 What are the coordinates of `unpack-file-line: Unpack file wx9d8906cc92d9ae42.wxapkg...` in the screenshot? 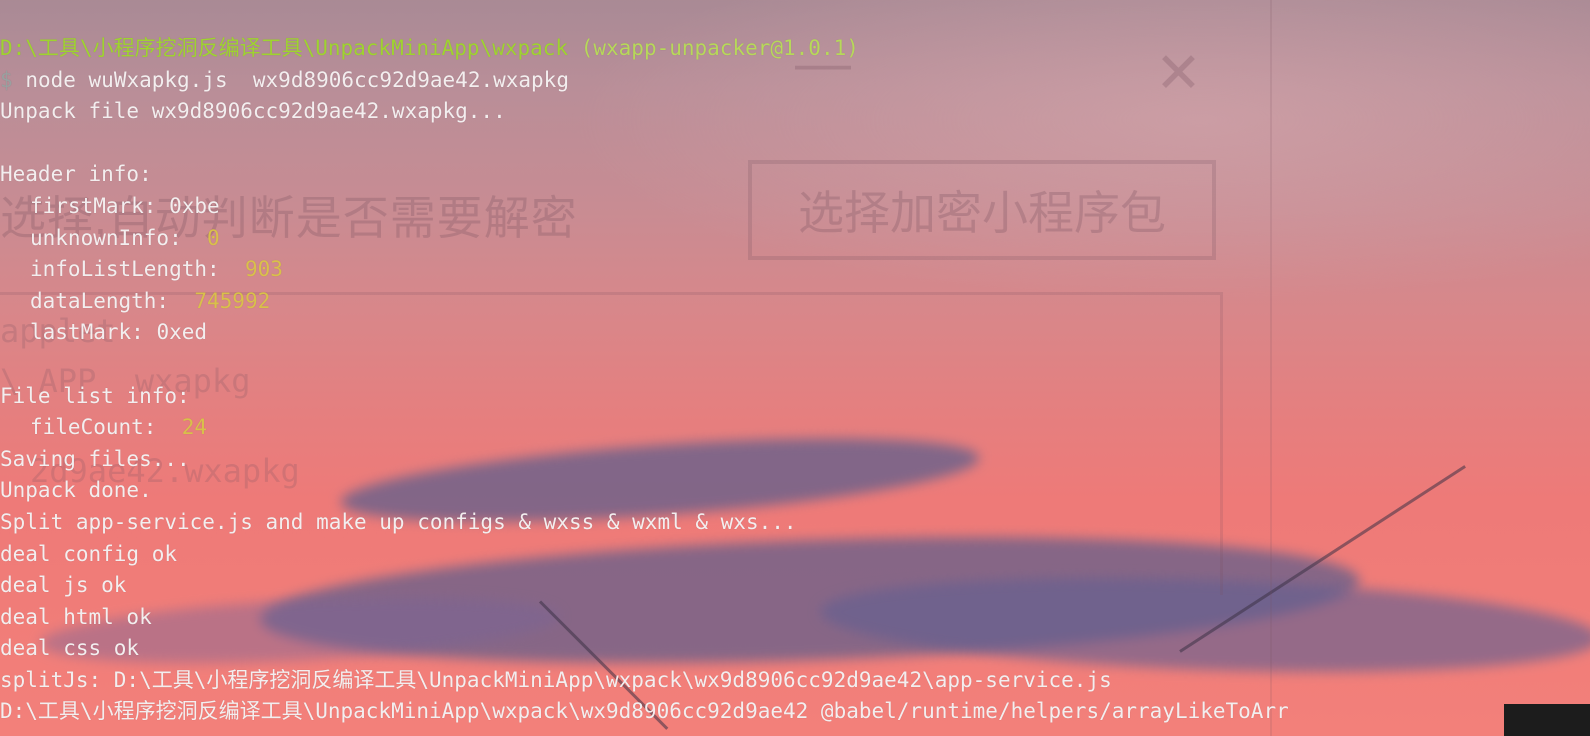 It's located at (253, 111).